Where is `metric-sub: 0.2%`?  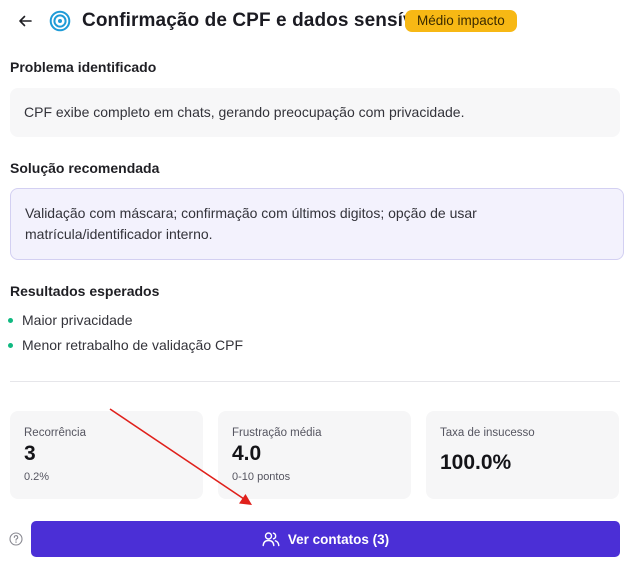 metric-sub: 0.2% is located at coordinates (37, 477).